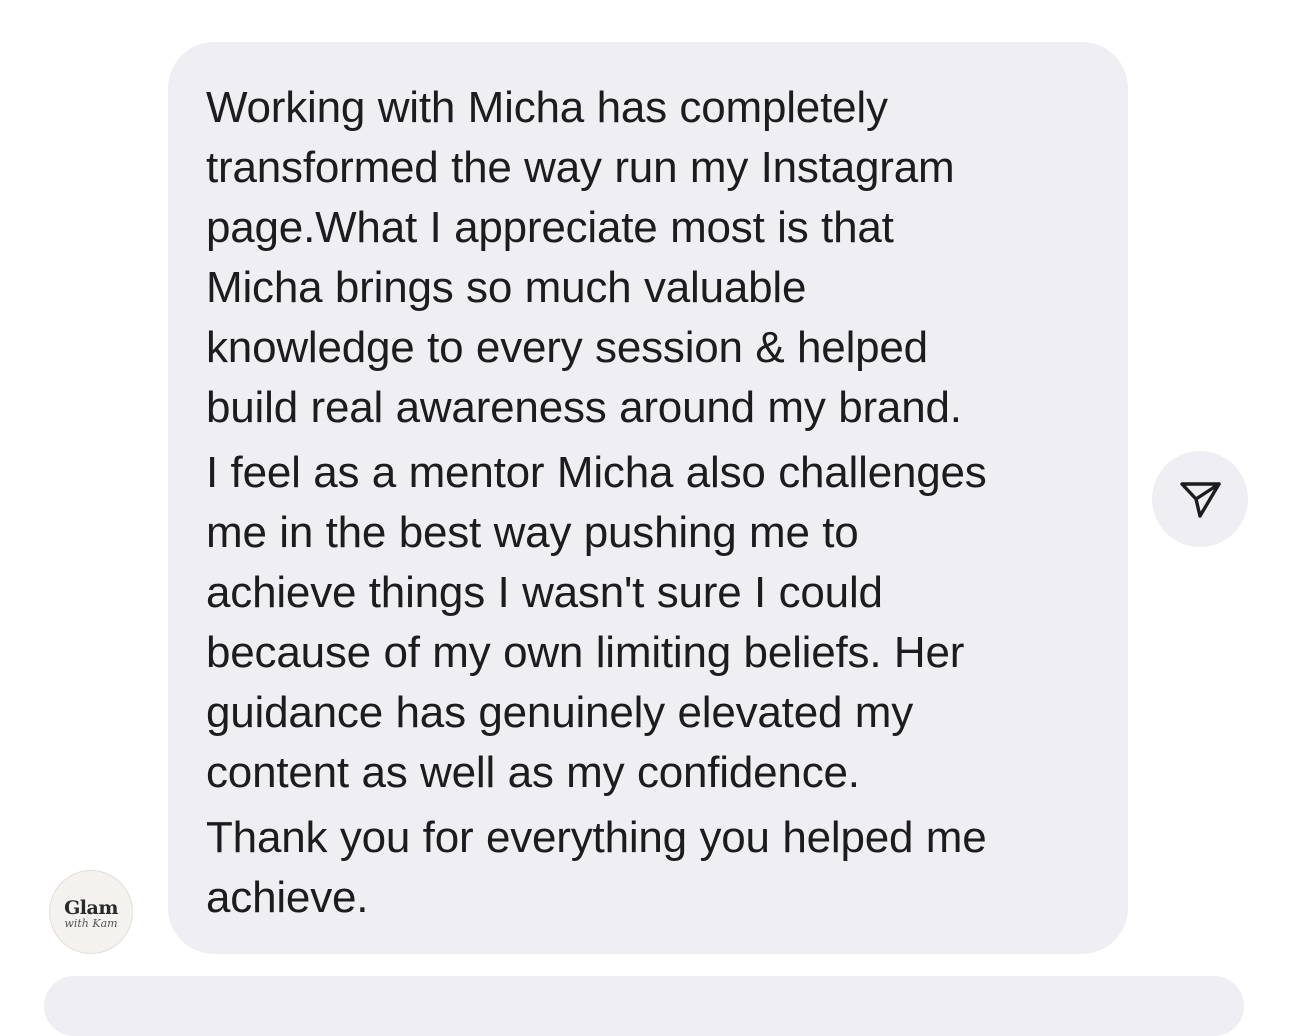 Image resolution: width=1290 pixels, height=1036 pixels. Describe the element at coordinates (580, 167) in the screenshot. I see `message-line: transformed the way run my Instagram` at that location.